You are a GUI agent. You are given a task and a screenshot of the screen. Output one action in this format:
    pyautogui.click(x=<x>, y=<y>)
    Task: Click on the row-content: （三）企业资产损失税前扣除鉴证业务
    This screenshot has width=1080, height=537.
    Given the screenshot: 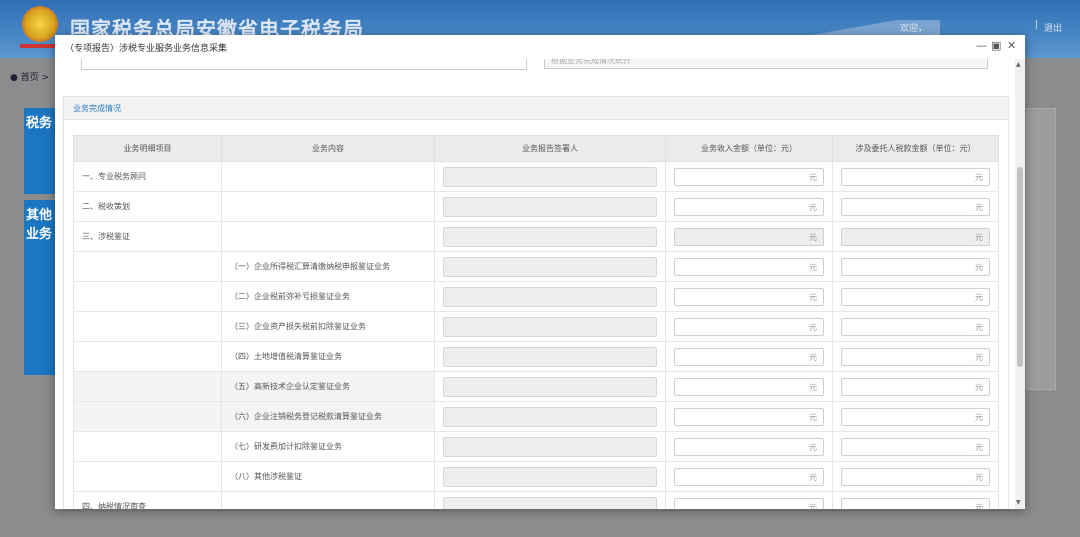 What is the action you would take?
    pyautogui.click(x=328, y=326)
    